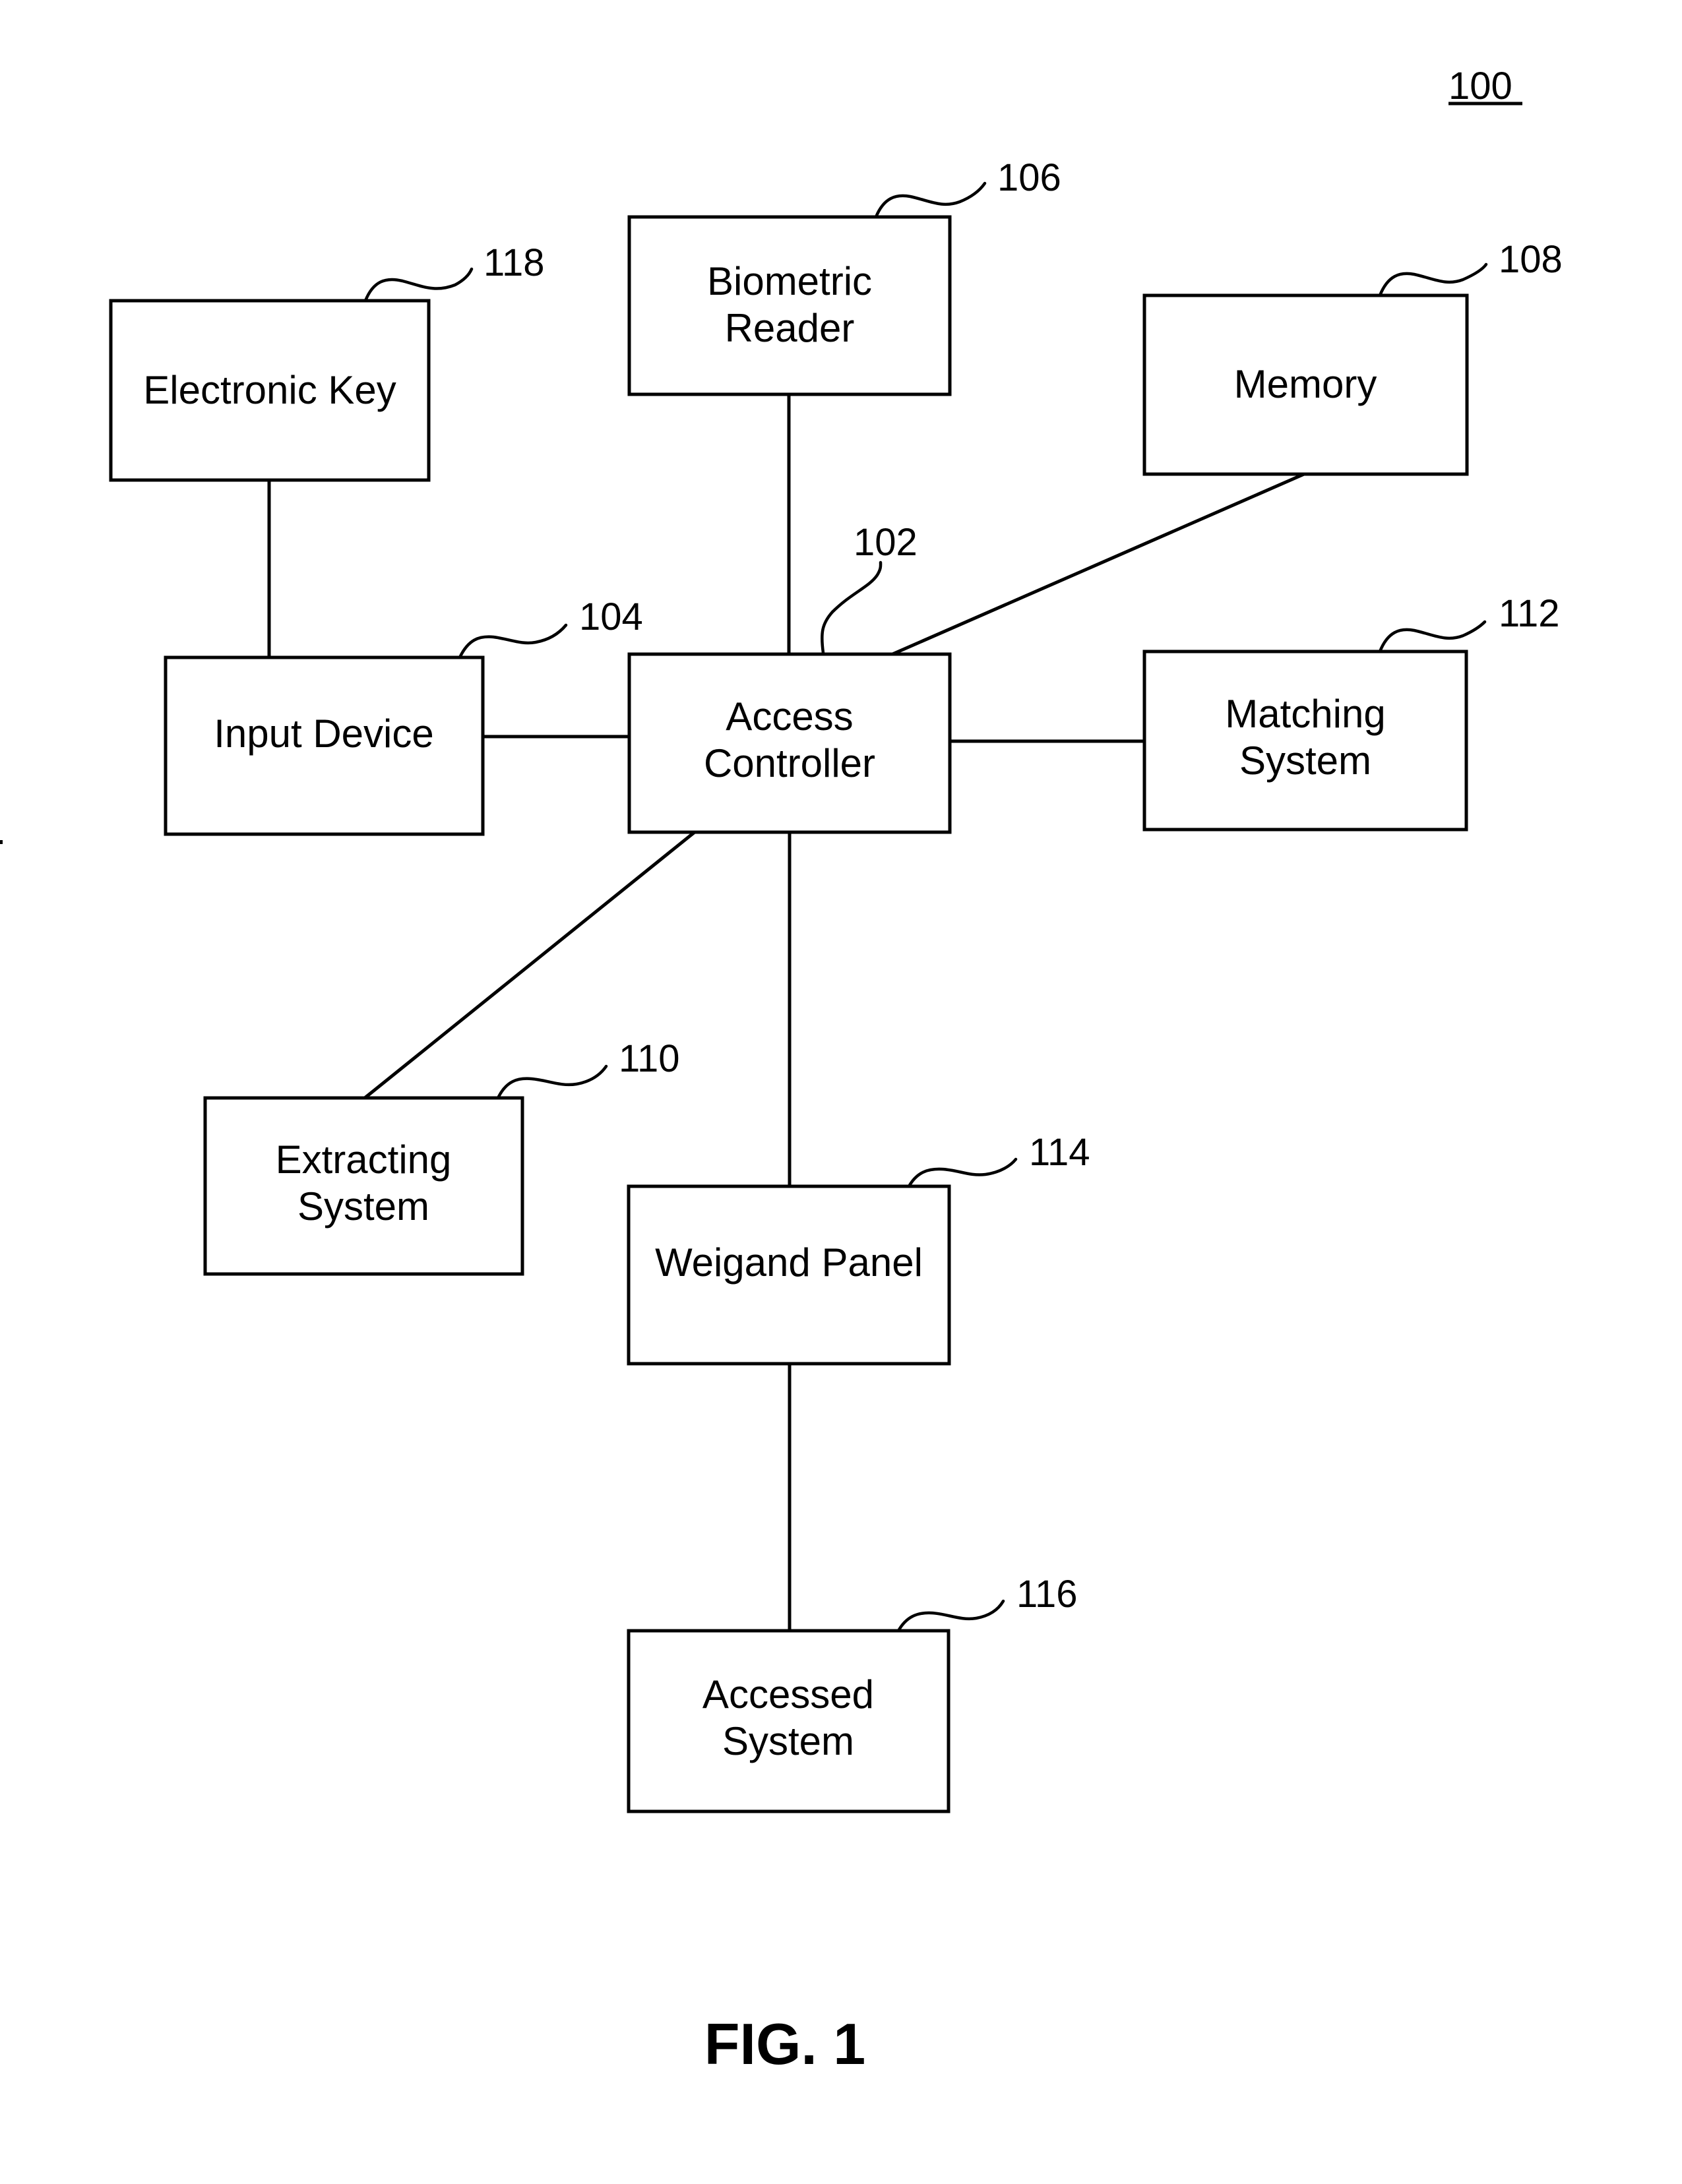 This screenshot has width=1682, height=2184. I want to click on input-device-label: Input Device, so click(324, 734).